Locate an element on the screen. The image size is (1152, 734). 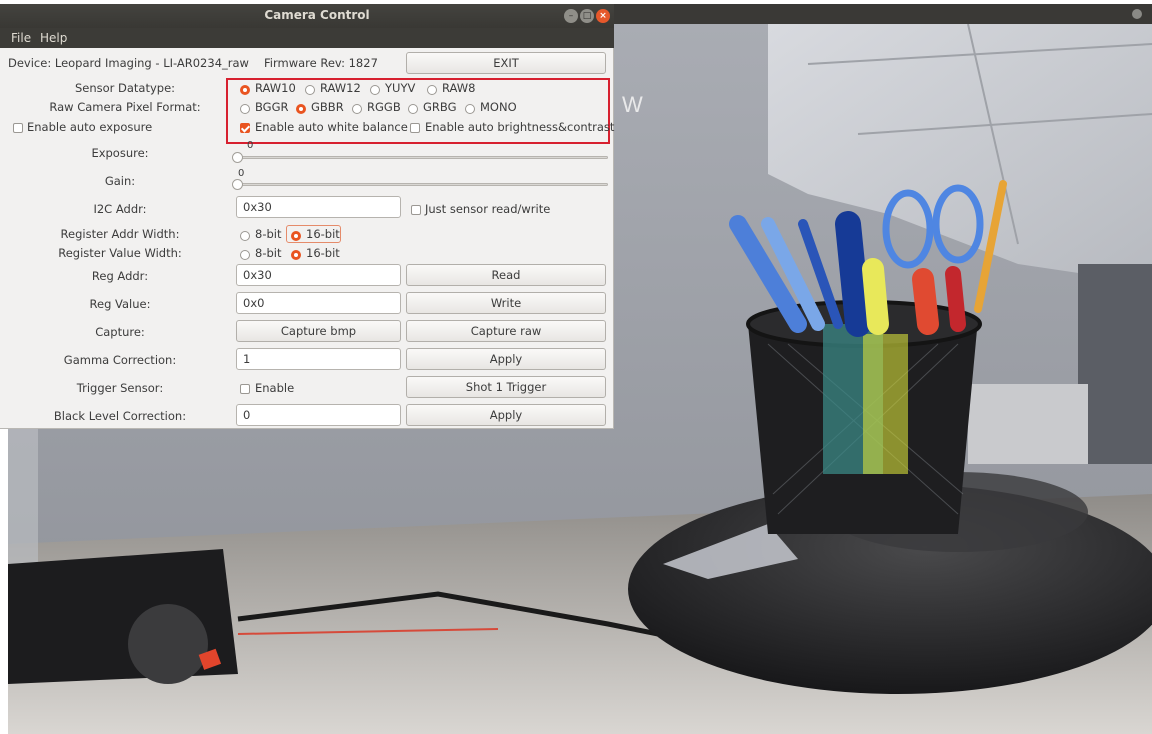
radio-gbbr-label: GBBR is located at coordinates (327, 107).